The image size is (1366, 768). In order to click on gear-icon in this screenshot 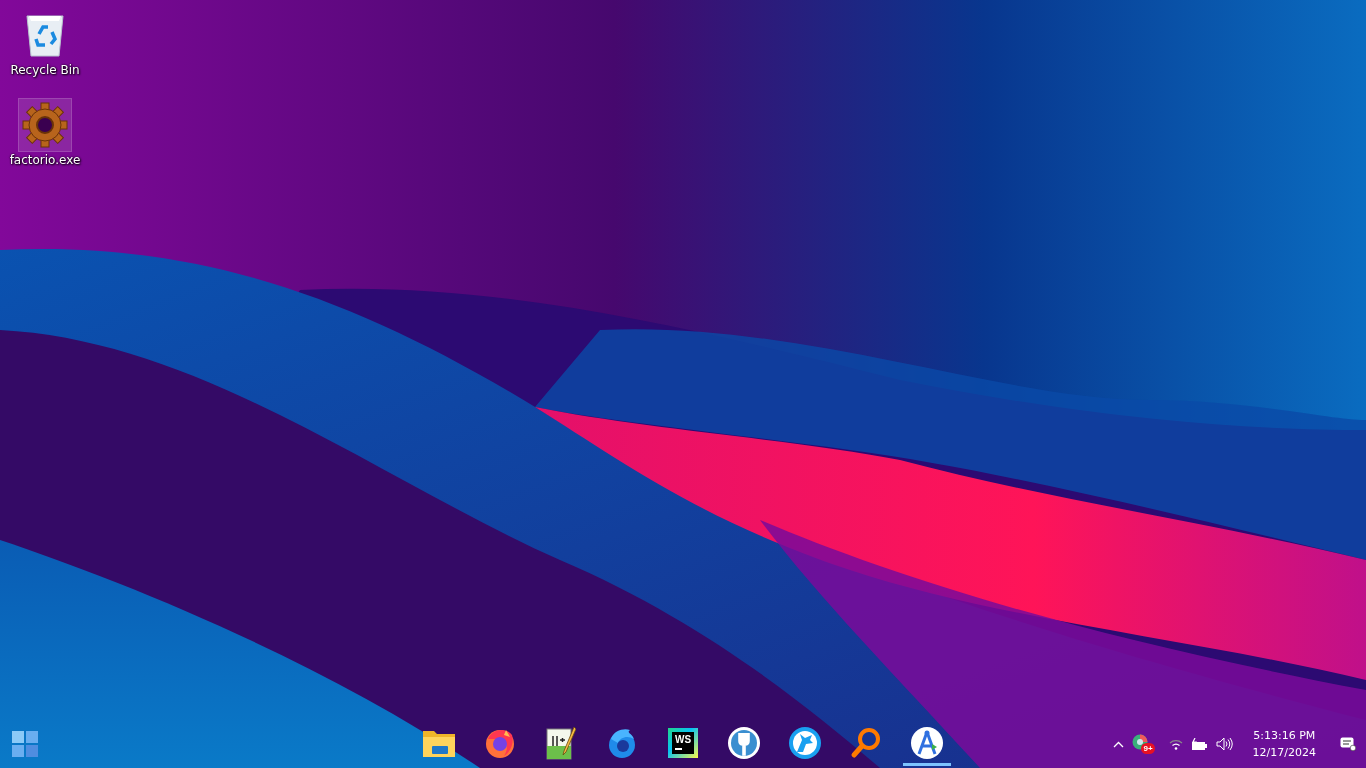, I will do `click(45, 125)`.